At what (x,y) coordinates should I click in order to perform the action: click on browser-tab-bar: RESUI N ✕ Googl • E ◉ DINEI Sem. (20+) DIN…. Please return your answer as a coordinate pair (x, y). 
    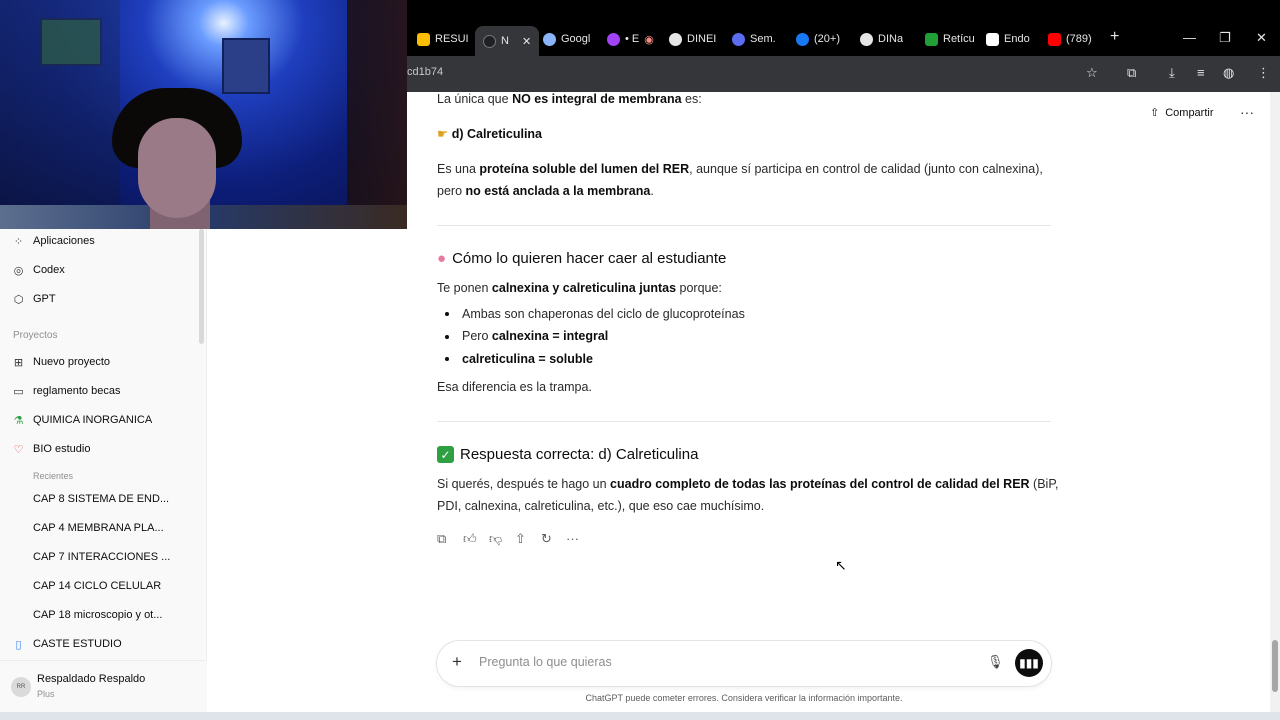
    Looking at the image, I should click on (843, 28).